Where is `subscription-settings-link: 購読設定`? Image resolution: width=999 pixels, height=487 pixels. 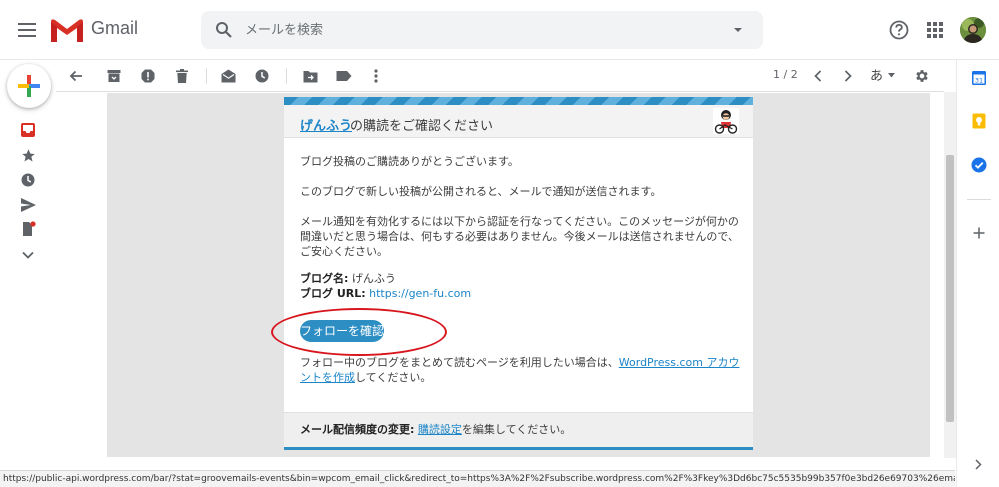
subscription-settings-link: 購読設定 is located at coordinates (440, 429).